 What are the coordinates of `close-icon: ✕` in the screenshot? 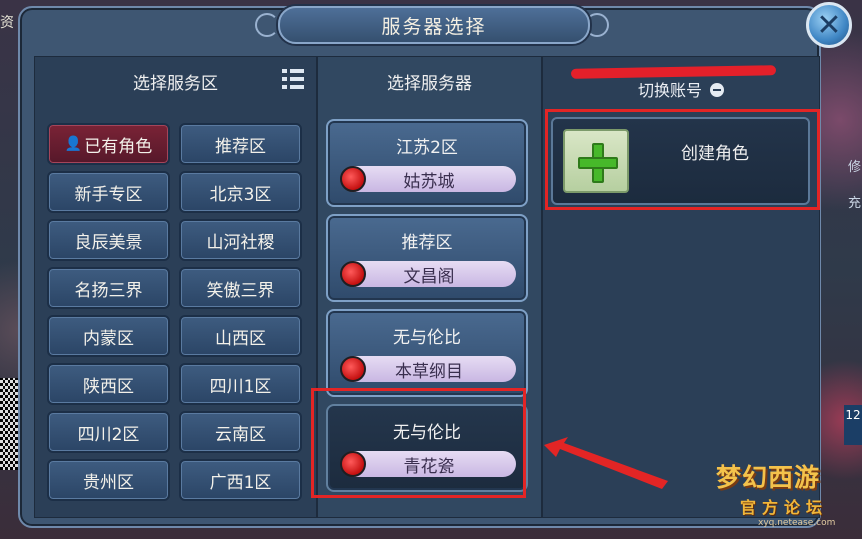 It's located at (829, 25).